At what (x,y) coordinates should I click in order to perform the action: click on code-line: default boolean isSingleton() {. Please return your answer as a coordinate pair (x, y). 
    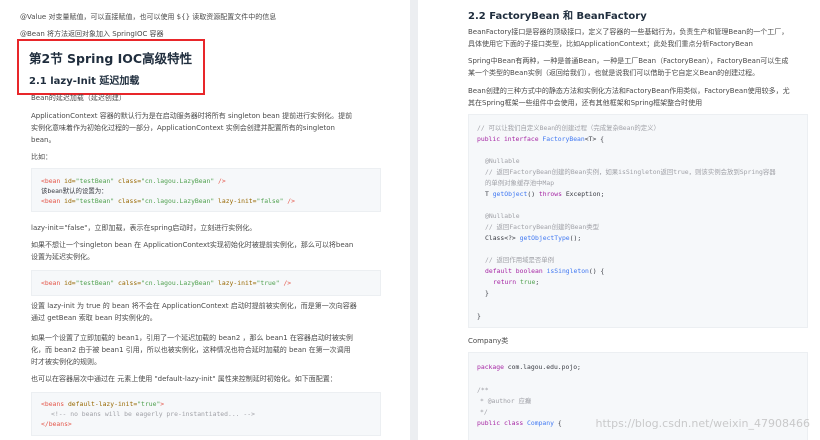
    Looking at the image, I should click on (545, 271).